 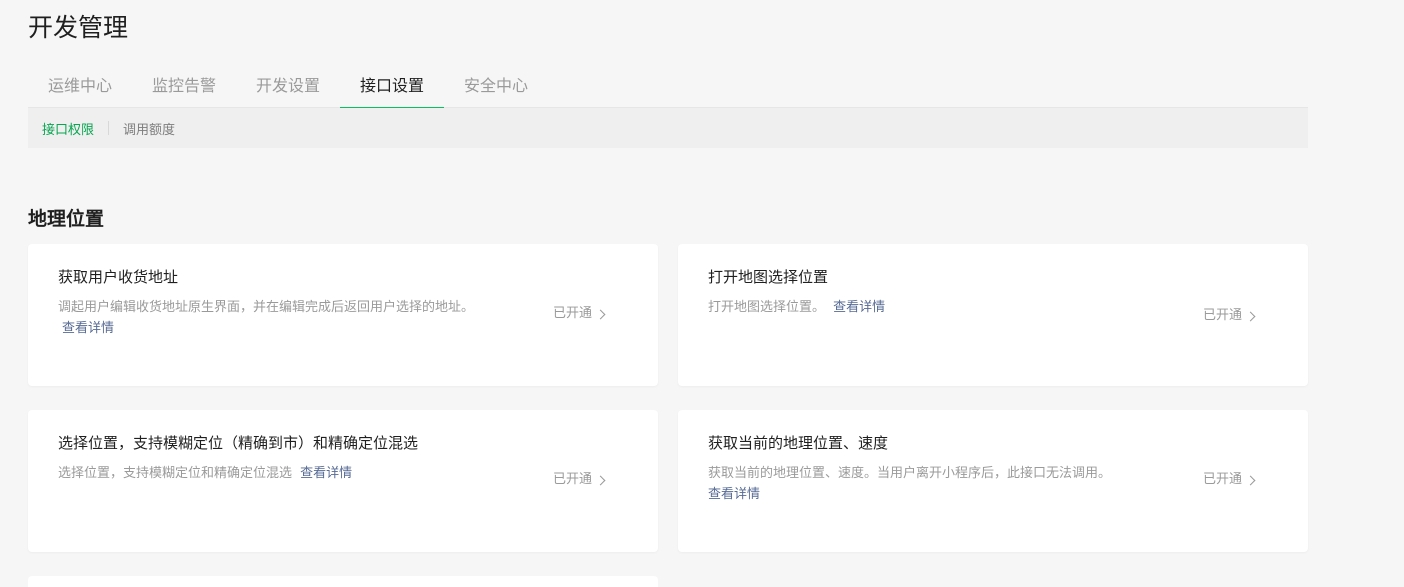 I want to click on subnav-api-permissions: 接口权限, so click(x=68, y=128).